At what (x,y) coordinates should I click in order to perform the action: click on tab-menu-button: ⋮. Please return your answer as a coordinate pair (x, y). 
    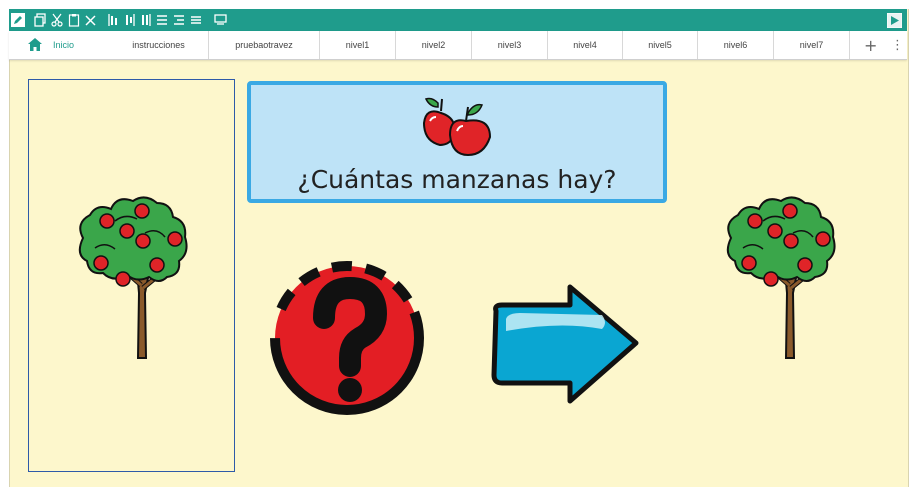
    Looking at the image, I should click on (897, 45).